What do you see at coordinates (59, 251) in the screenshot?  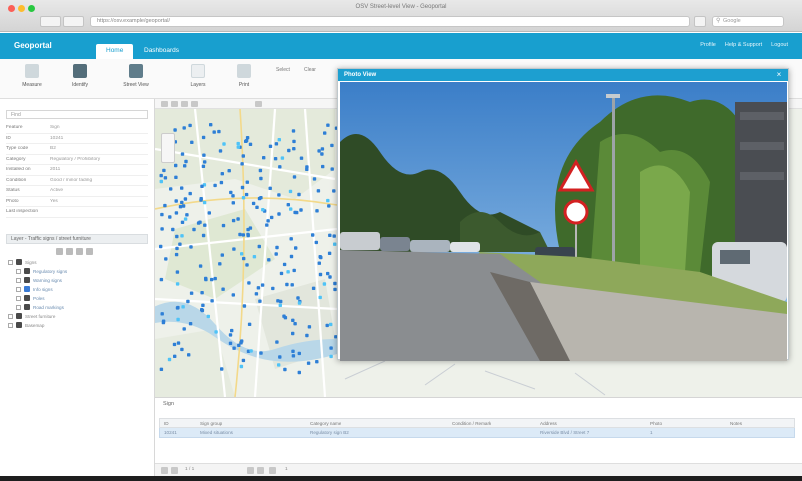 I see `add-layer-icon` at bounding box center [59, 251].